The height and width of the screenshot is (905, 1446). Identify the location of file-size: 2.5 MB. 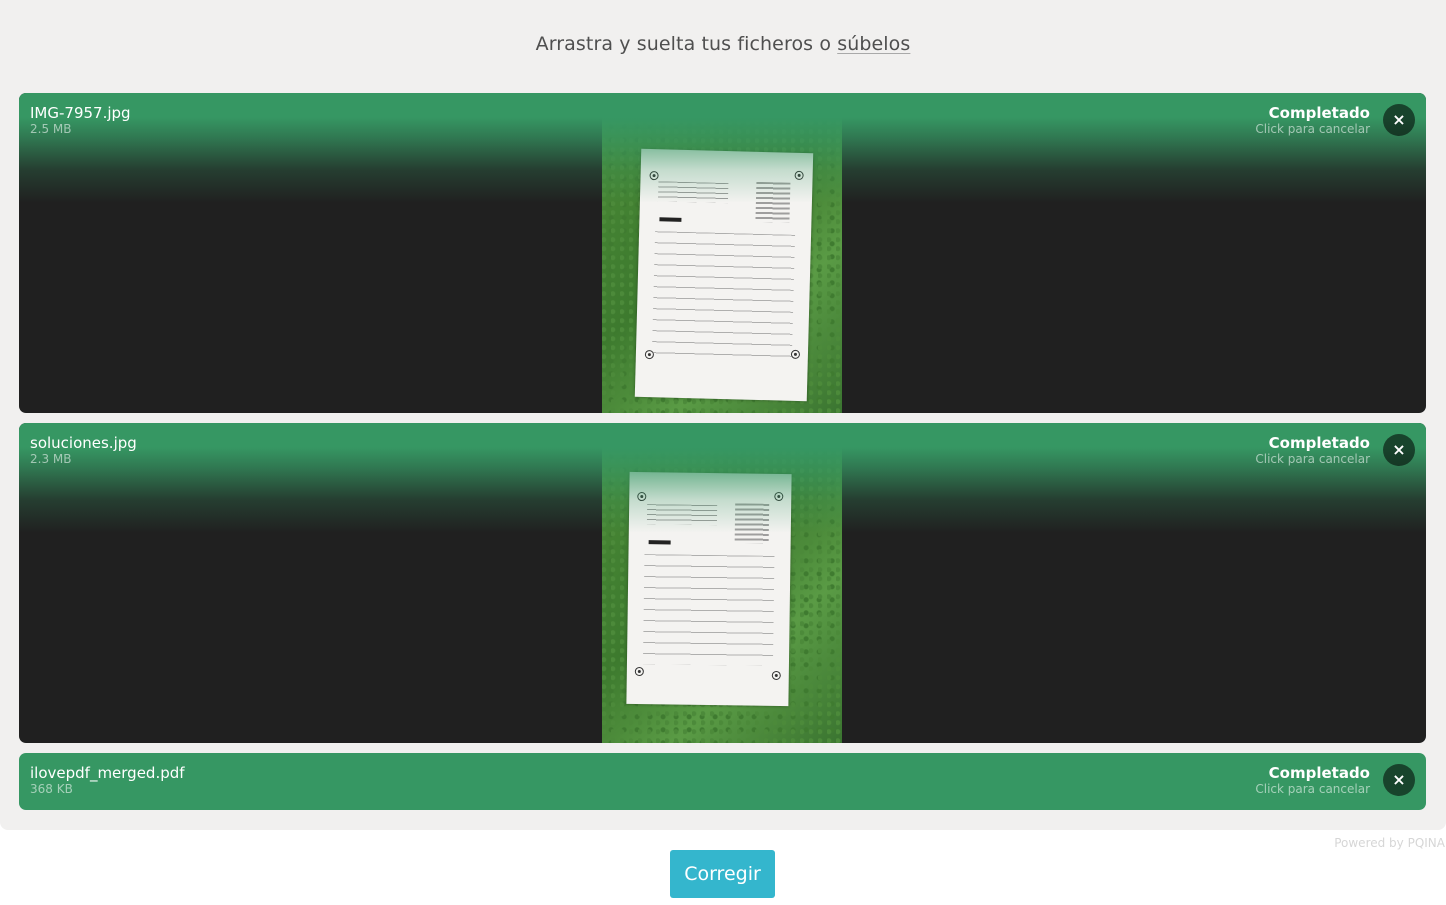
(51, 129).